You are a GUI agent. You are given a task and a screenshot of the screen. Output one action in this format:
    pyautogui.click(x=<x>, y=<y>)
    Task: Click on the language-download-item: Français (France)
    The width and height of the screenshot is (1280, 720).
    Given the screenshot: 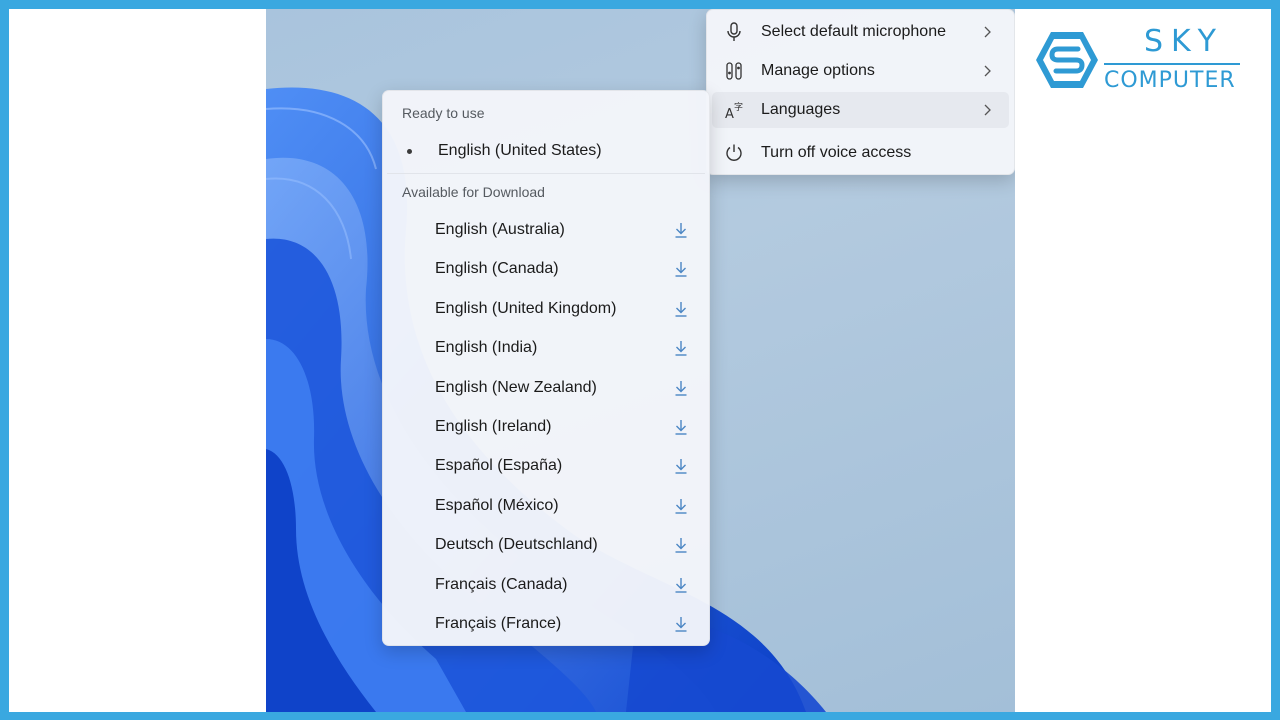 What is the action you would take?
    pyautogui.click(x=546, y=624)
    